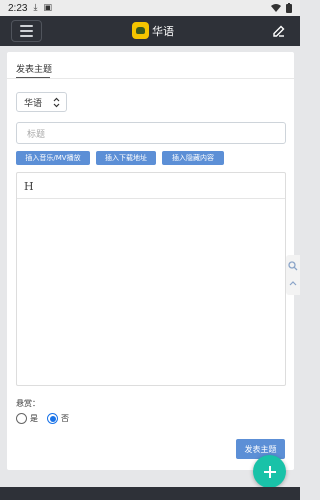 The width and height of the screenshot is (320, 500). I want to click on divider, so click(150, 78).